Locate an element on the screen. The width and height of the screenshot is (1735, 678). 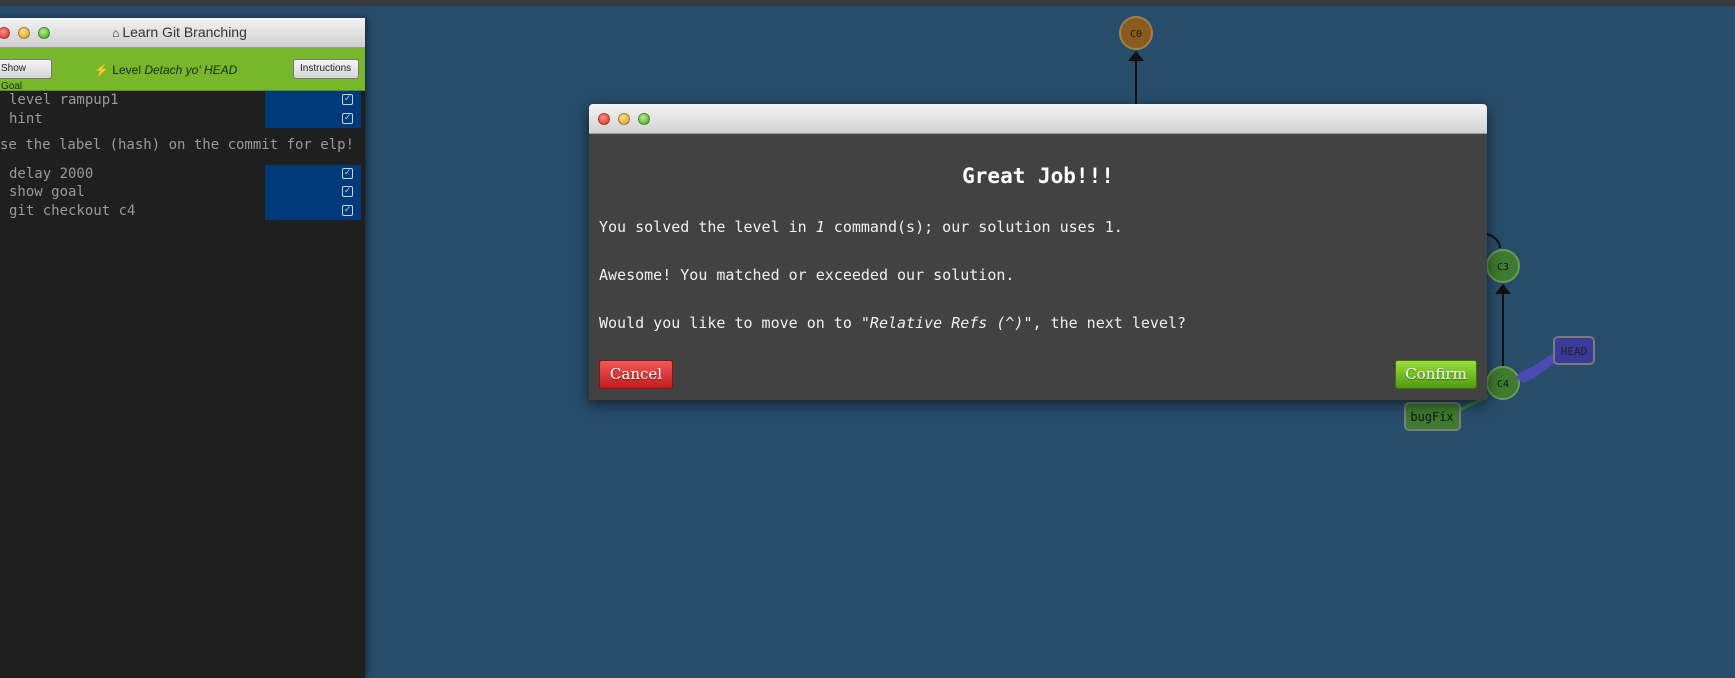
command-text: show goal is located at coordinates (47, 192).